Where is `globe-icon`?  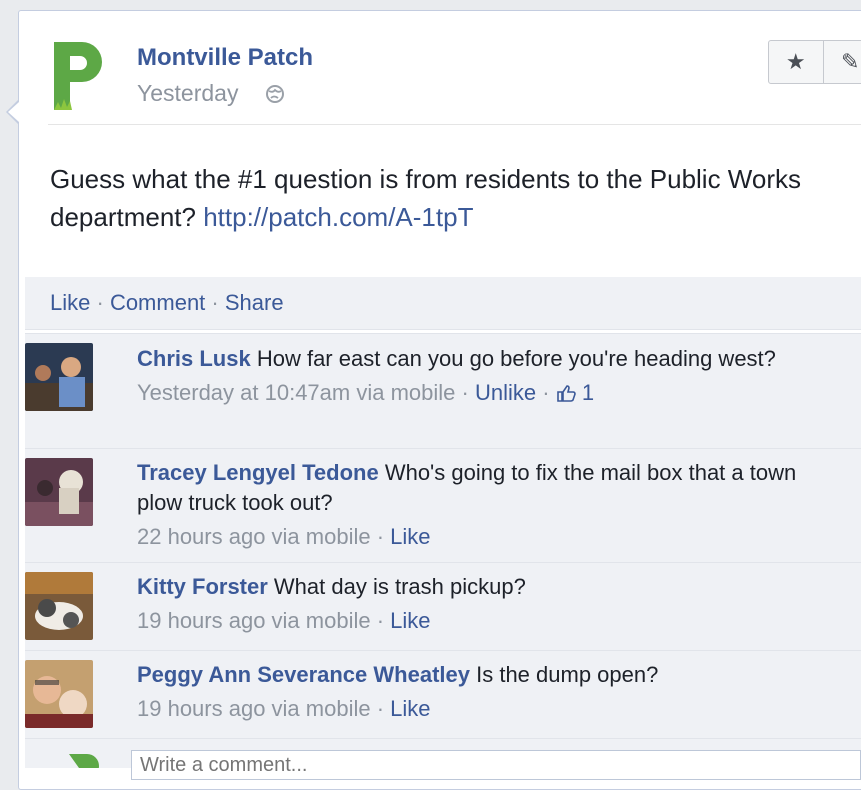
globe-icon is located at coordinates (275, 94).